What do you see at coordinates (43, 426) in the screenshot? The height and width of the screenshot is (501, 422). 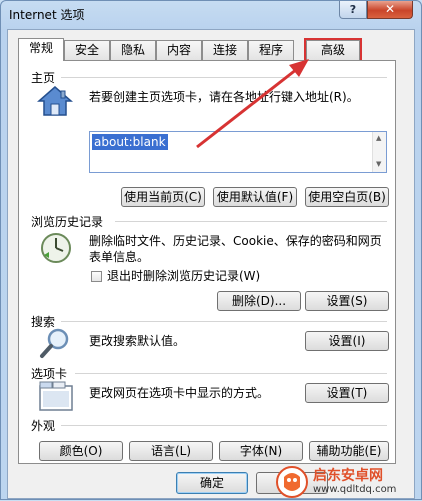 I see `appearance-section-title: 外观` at bounding box center [43, 426].